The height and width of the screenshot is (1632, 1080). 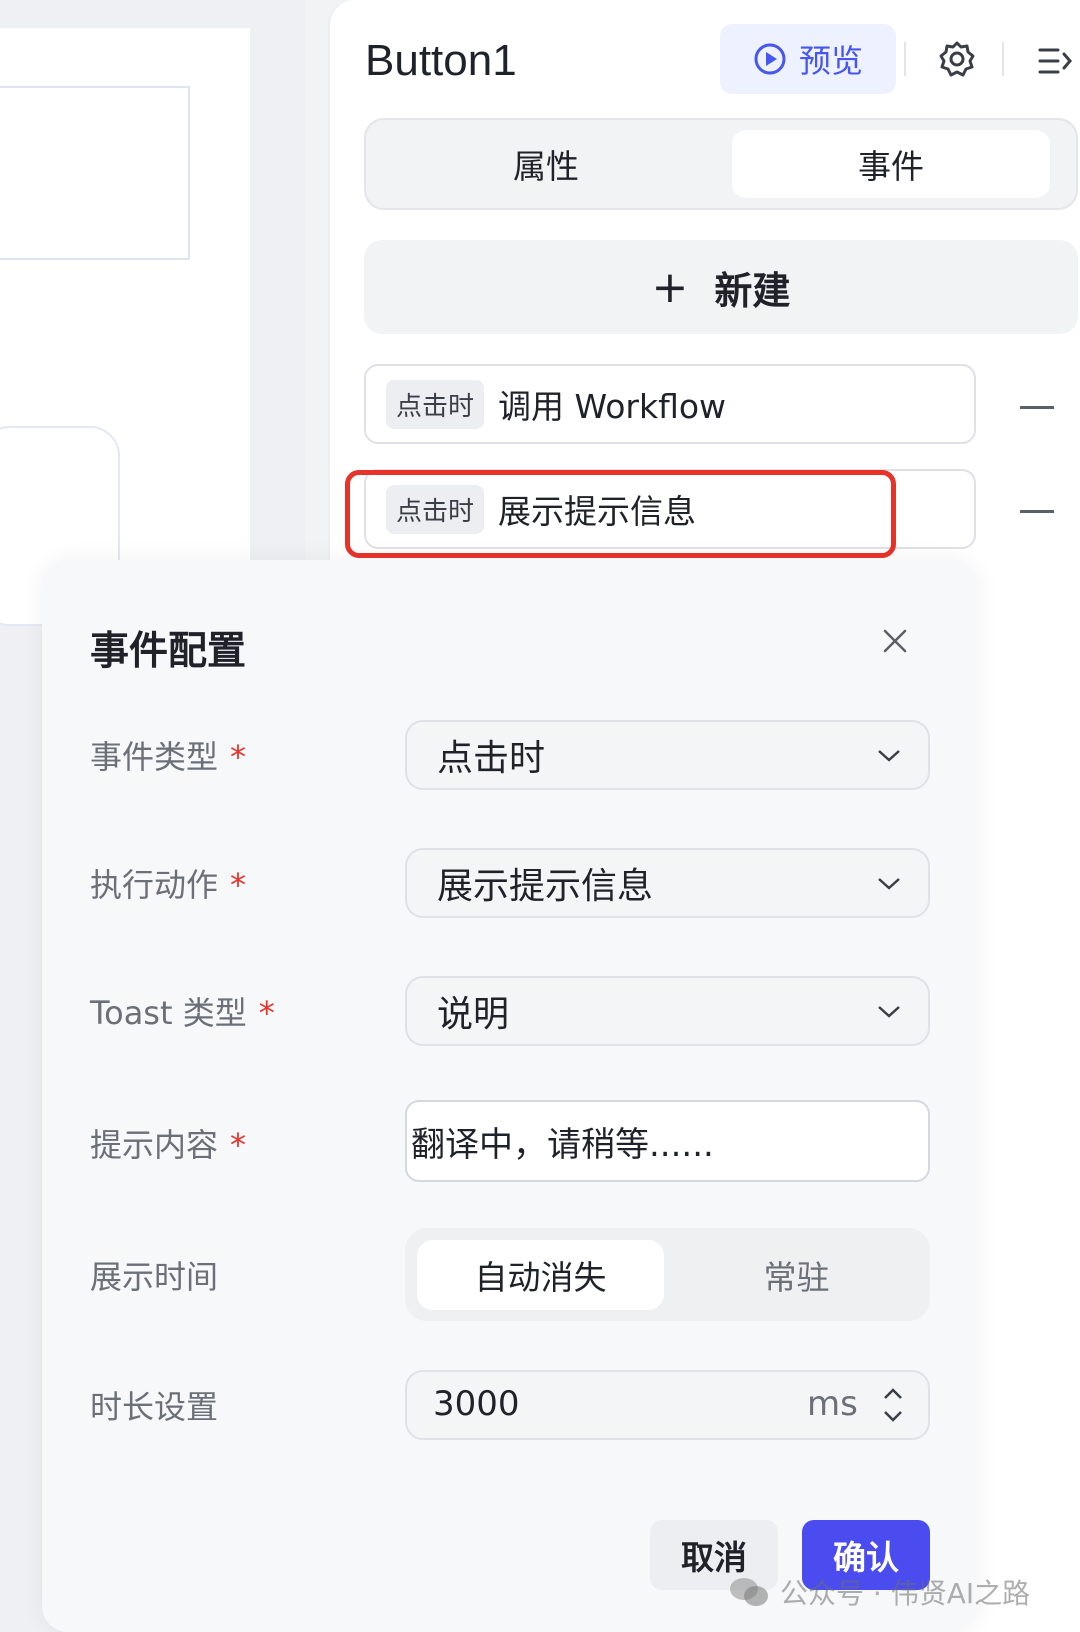 What do you see at coordinates (667, 1274) in the screenshot?
I see `display-time-toggle: 自动消失 常驻` at bounding box center [667, 1274].